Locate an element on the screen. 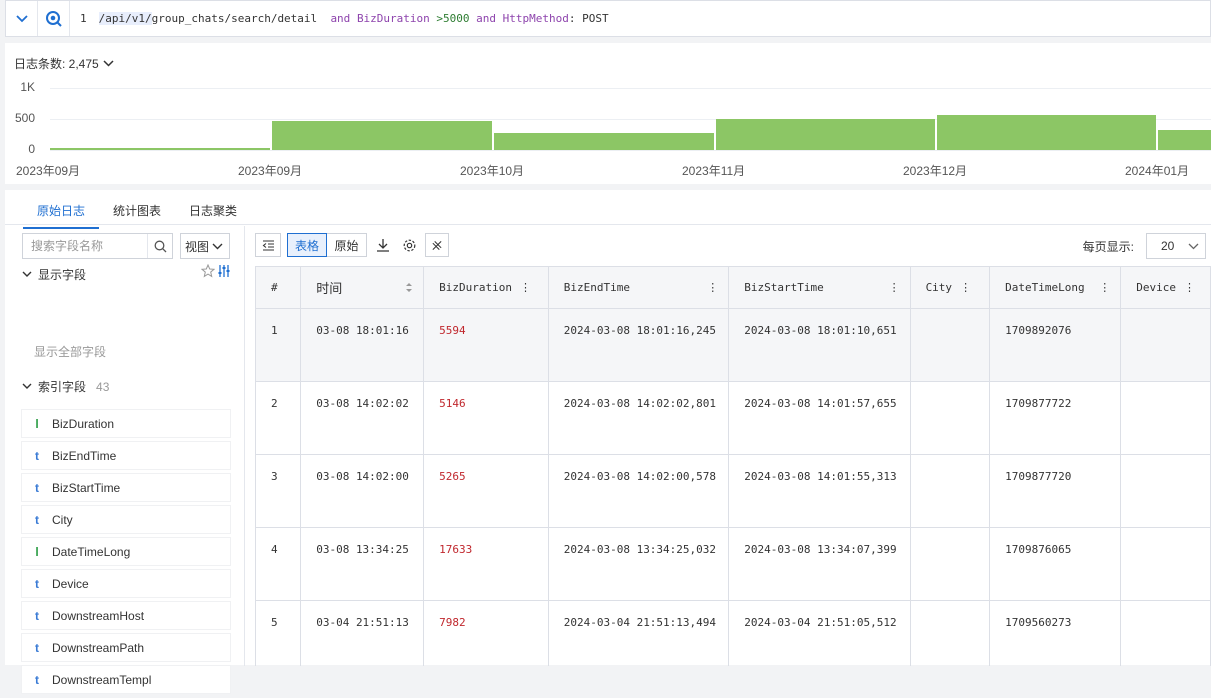 This screenshot has height=698, width=1211. table-cell: 2024-03-08 14:01:57,655 is located at coordinates (819, 418).